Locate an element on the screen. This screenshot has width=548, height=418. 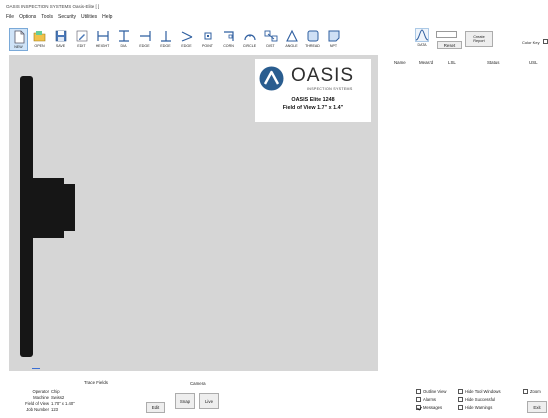
distance-icon is located at coordinates (270, 36).